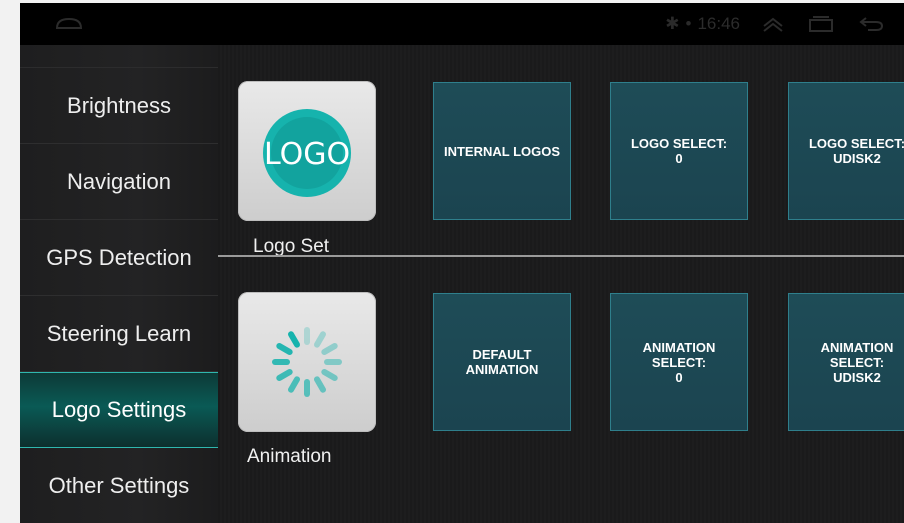 The width and height of the screenshot is (904, 523). Describe the element at coordinates (119, 56) in the screenshot. I see `sidebar-top-gap` at that location.